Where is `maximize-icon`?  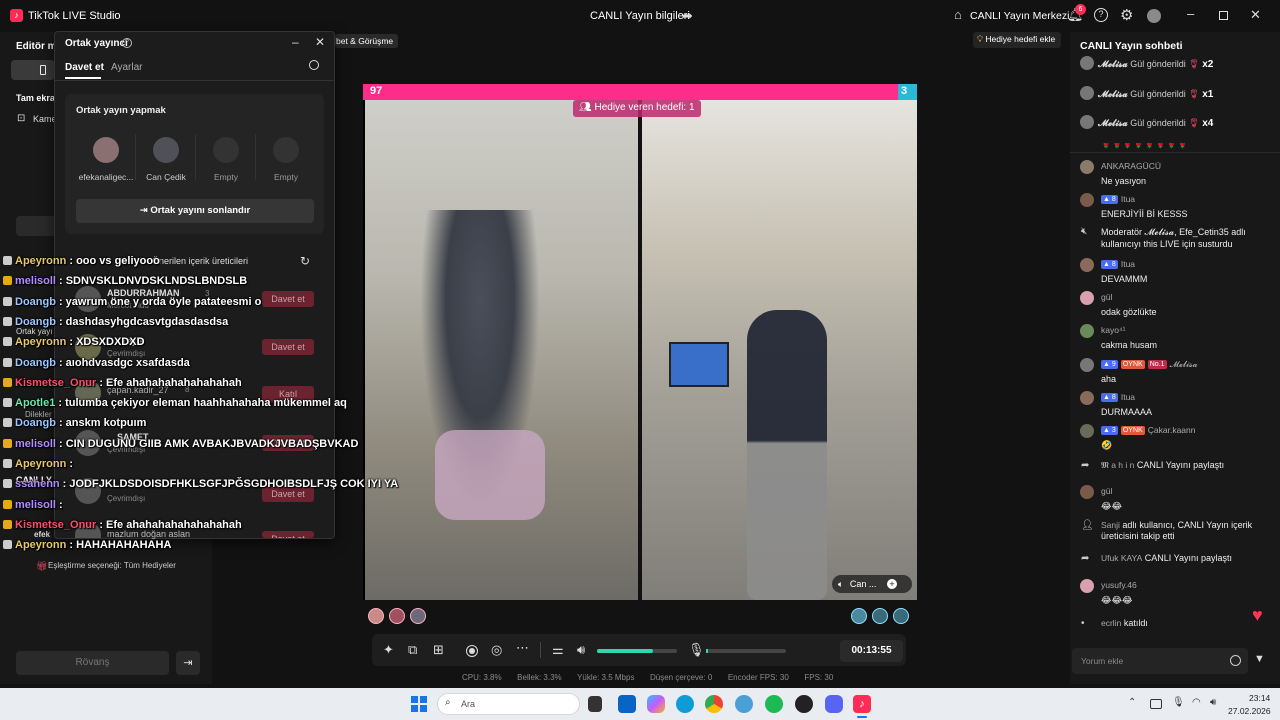
maximize-icon is located at coordinates (1223, 15).